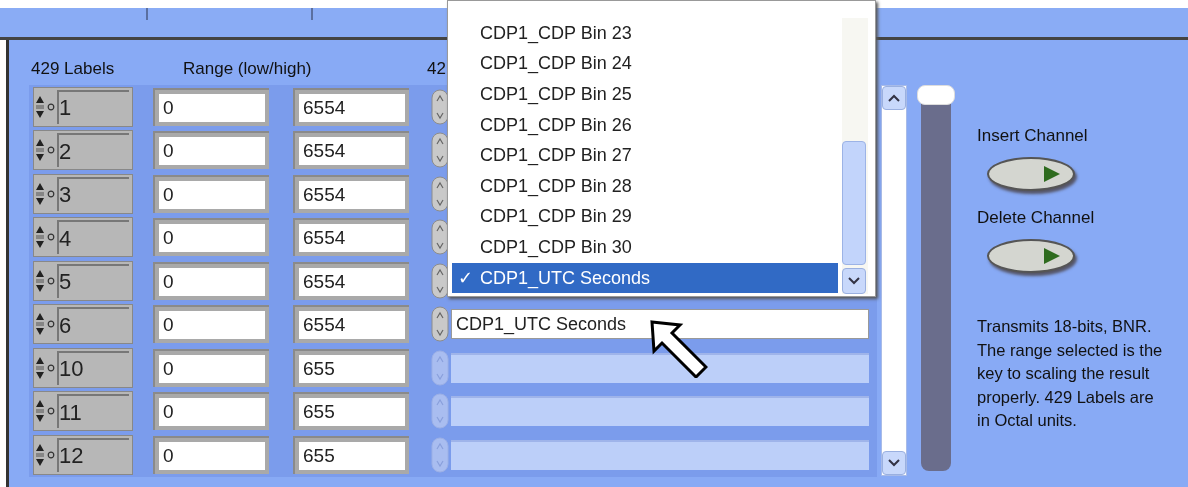 The width and height of the screenshot is (1188, 487). Describe the element at coordinates (645, 186) in the screenshot. I see `menu-item: CDP1_CDP Bin 28` at that location.